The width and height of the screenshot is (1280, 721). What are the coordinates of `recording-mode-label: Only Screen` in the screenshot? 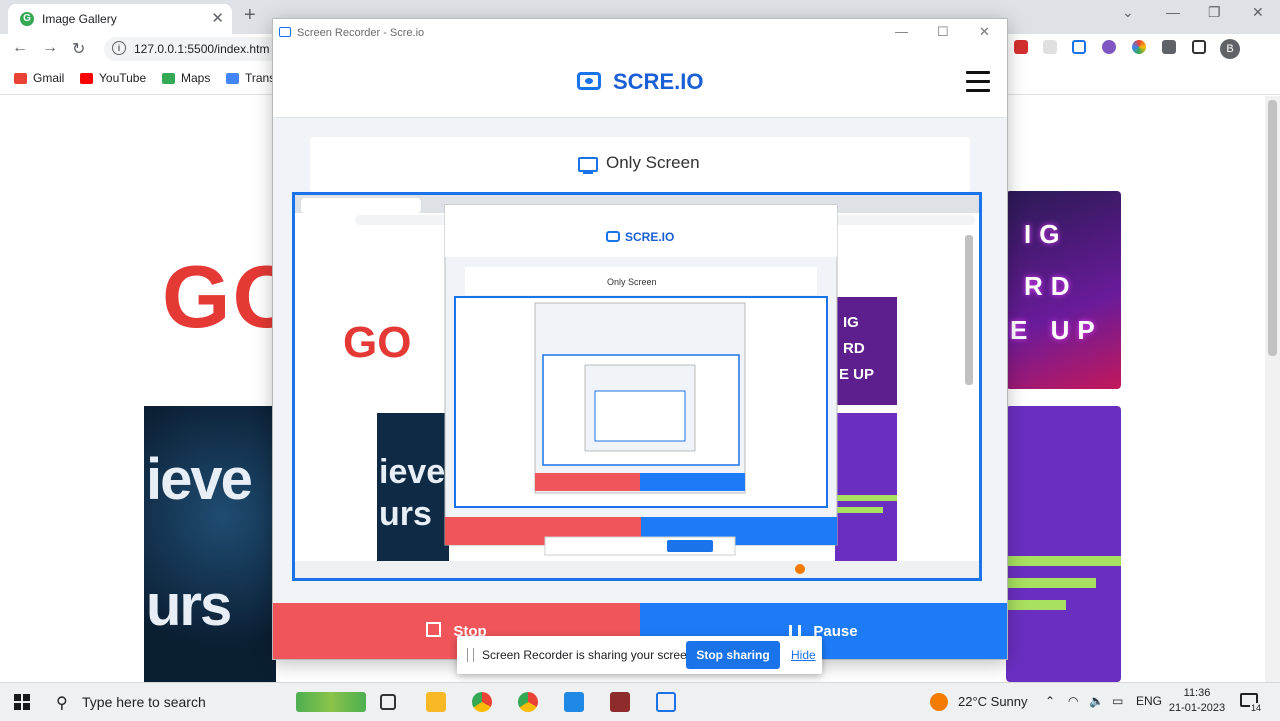 It's located at (653, 162).